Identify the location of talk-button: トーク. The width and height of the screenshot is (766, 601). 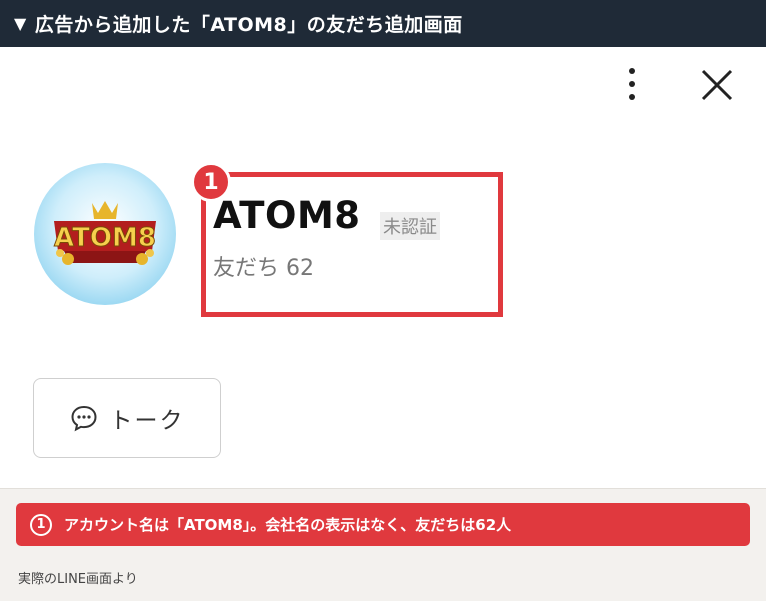
(127, 418).